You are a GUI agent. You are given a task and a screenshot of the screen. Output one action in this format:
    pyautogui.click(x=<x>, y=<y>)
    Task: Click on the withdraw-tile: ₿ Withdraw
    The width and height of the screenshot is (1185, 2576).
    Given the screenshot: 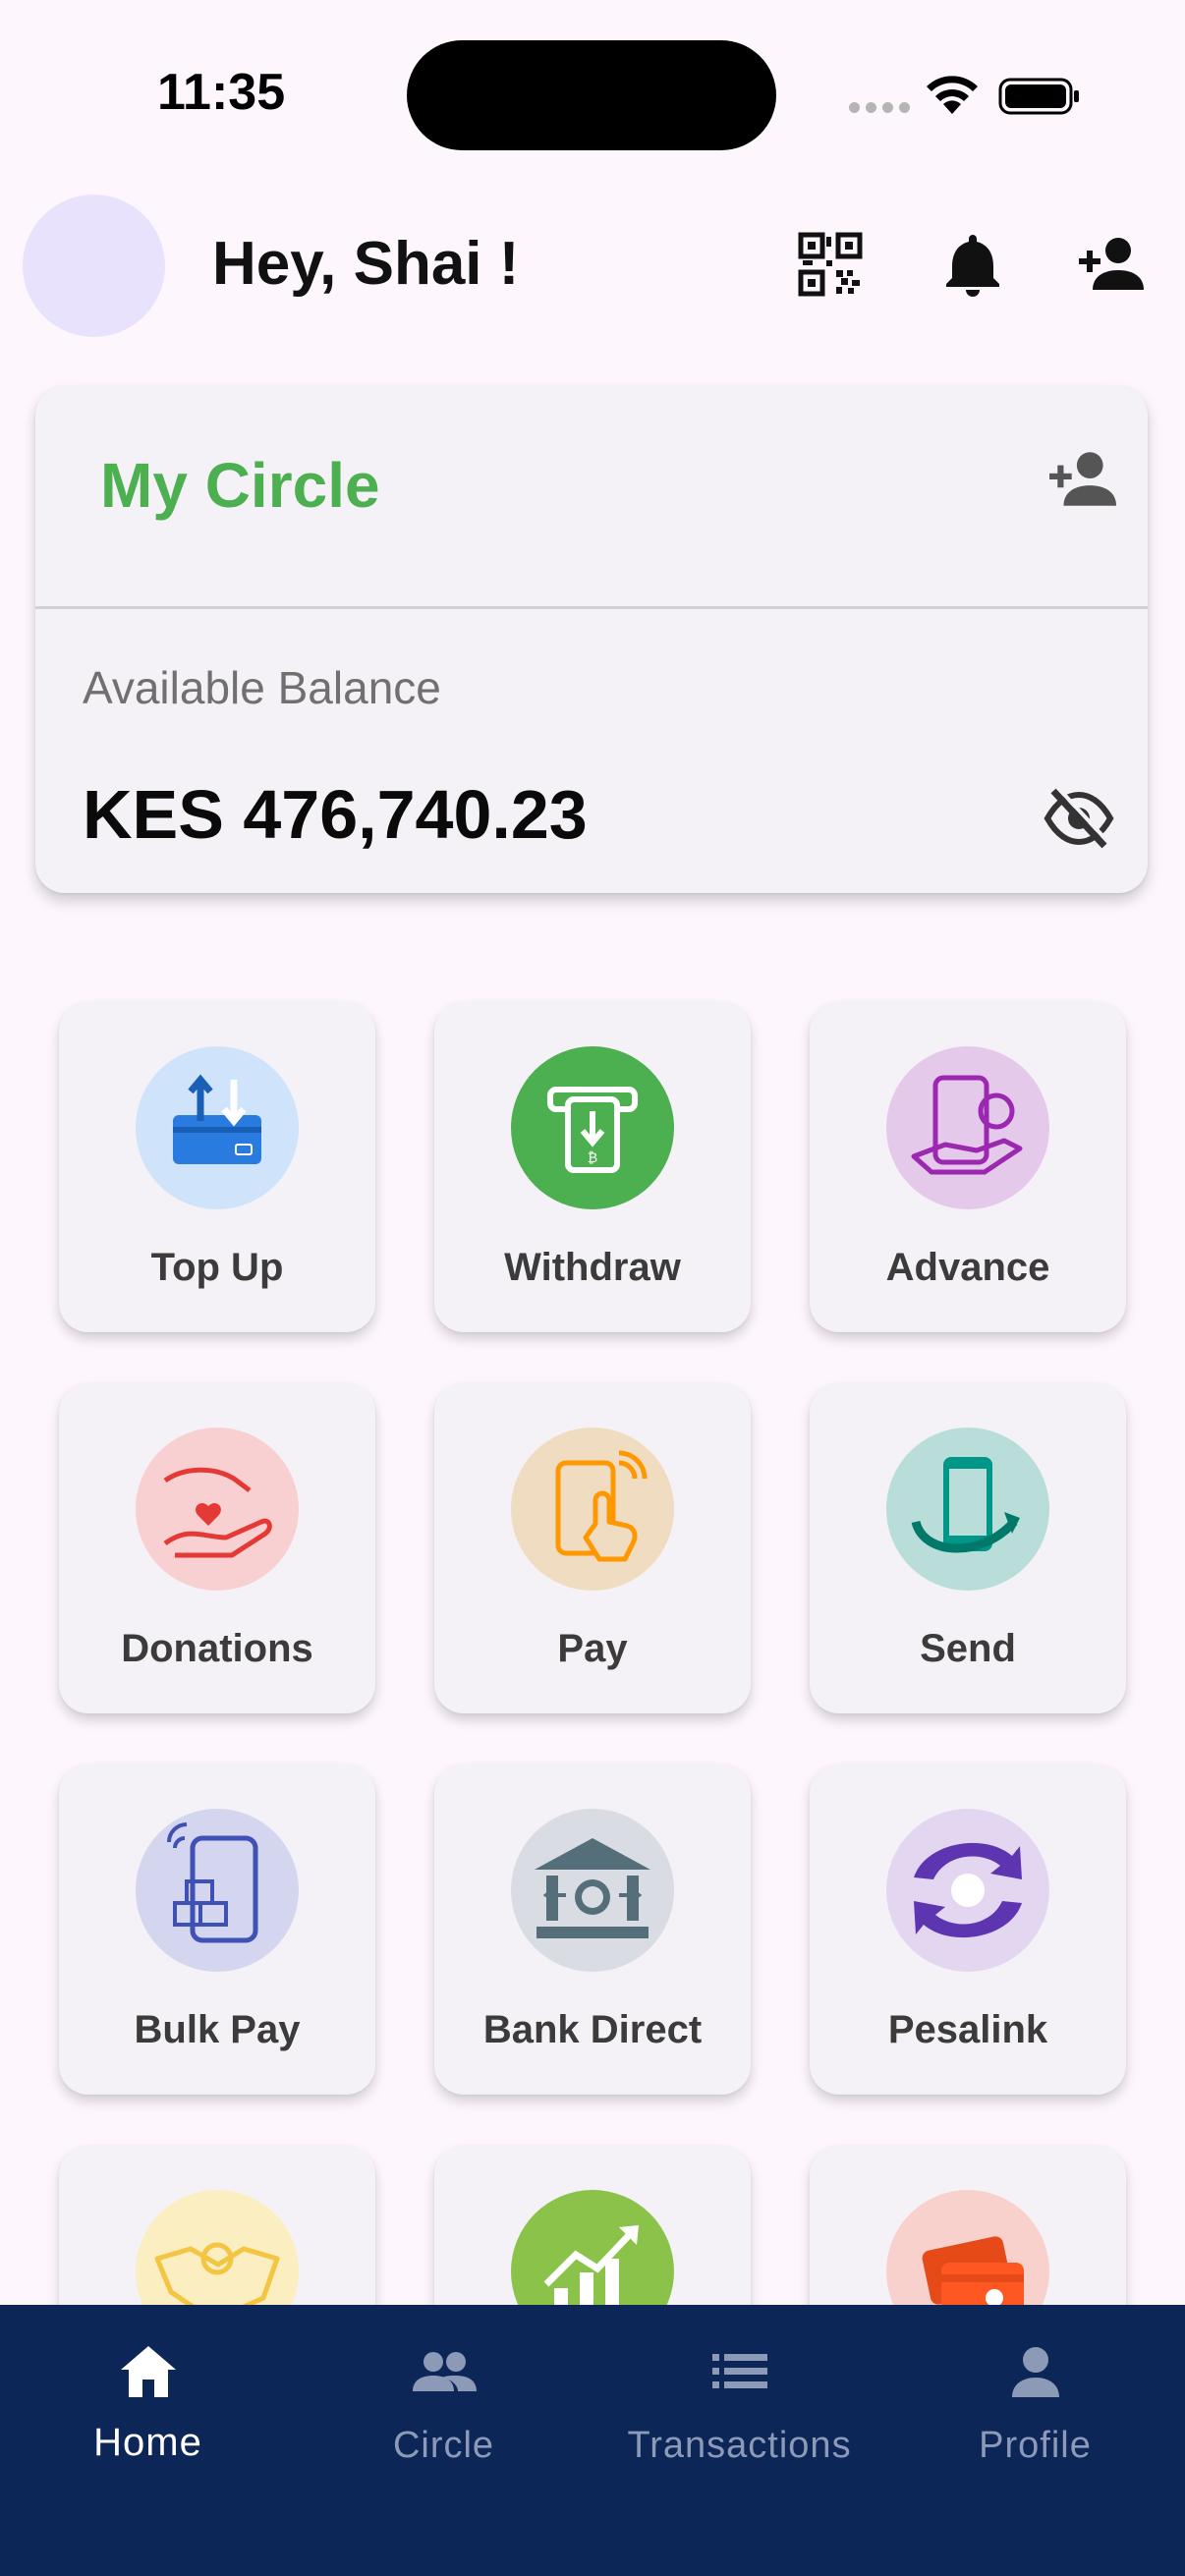 What is the action you would take?
    pyautogui.click(x=592, y=1167)
    